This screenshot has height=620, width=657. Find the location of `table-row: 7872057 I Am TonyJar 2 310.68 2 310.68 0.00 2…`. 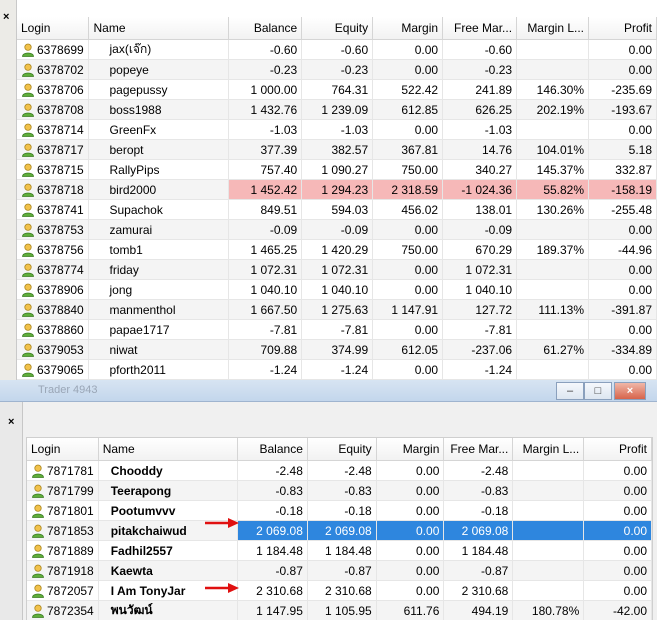

table-row: 7872057 I Am TonyJar 2 310.68 2 310.68 0.00 2… is located at coordinates (339, 590).